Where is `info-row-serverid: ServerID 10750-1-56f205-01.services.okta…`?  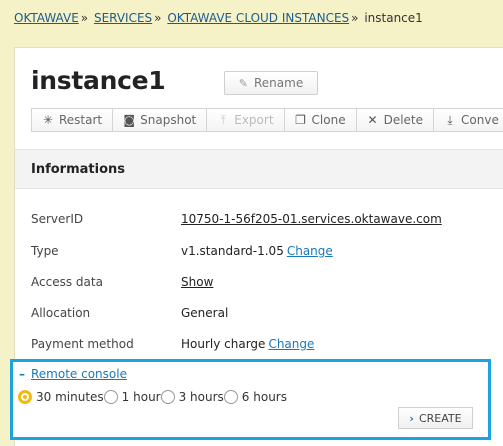
info-row-serverid: ServerID 10750-1-56f205-01.services.okta… is located at coordinates (266, 219).